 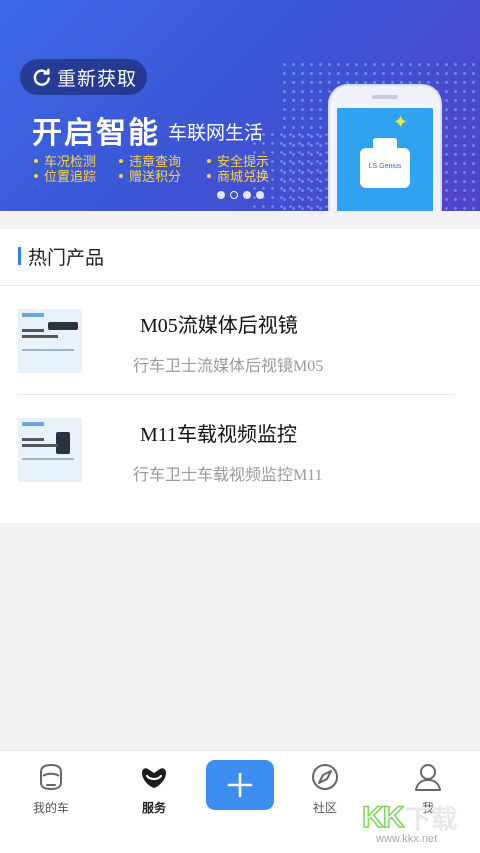 I want to click on section-header: 热门产品, so click(x=240, y=257).